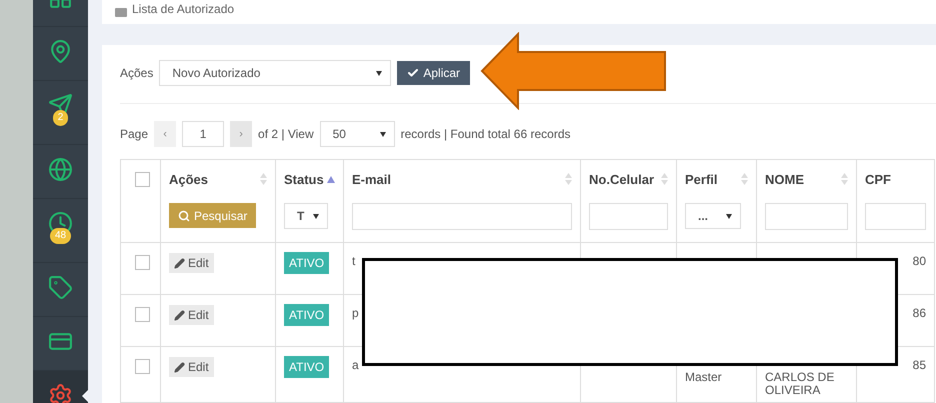 The height and width of the screenshot is (403, 936). What do you see at coordinates (134, 134) in the screenshot?
I see `page-label: Page` at bounding box center [134, 134].